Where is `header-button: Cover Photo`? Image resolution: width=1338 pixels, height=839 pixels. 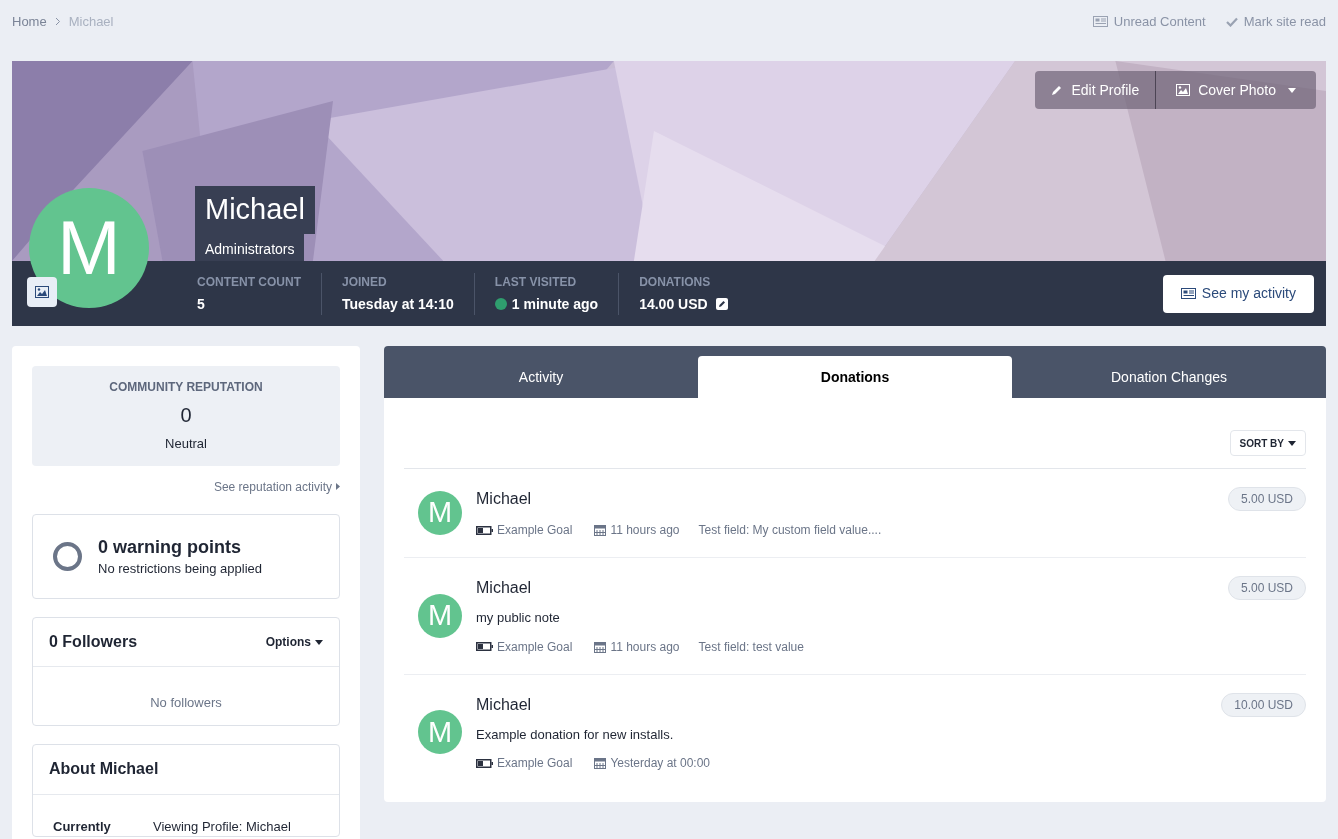 header-button: Cover Photo is located at coordinates (1235, 90).